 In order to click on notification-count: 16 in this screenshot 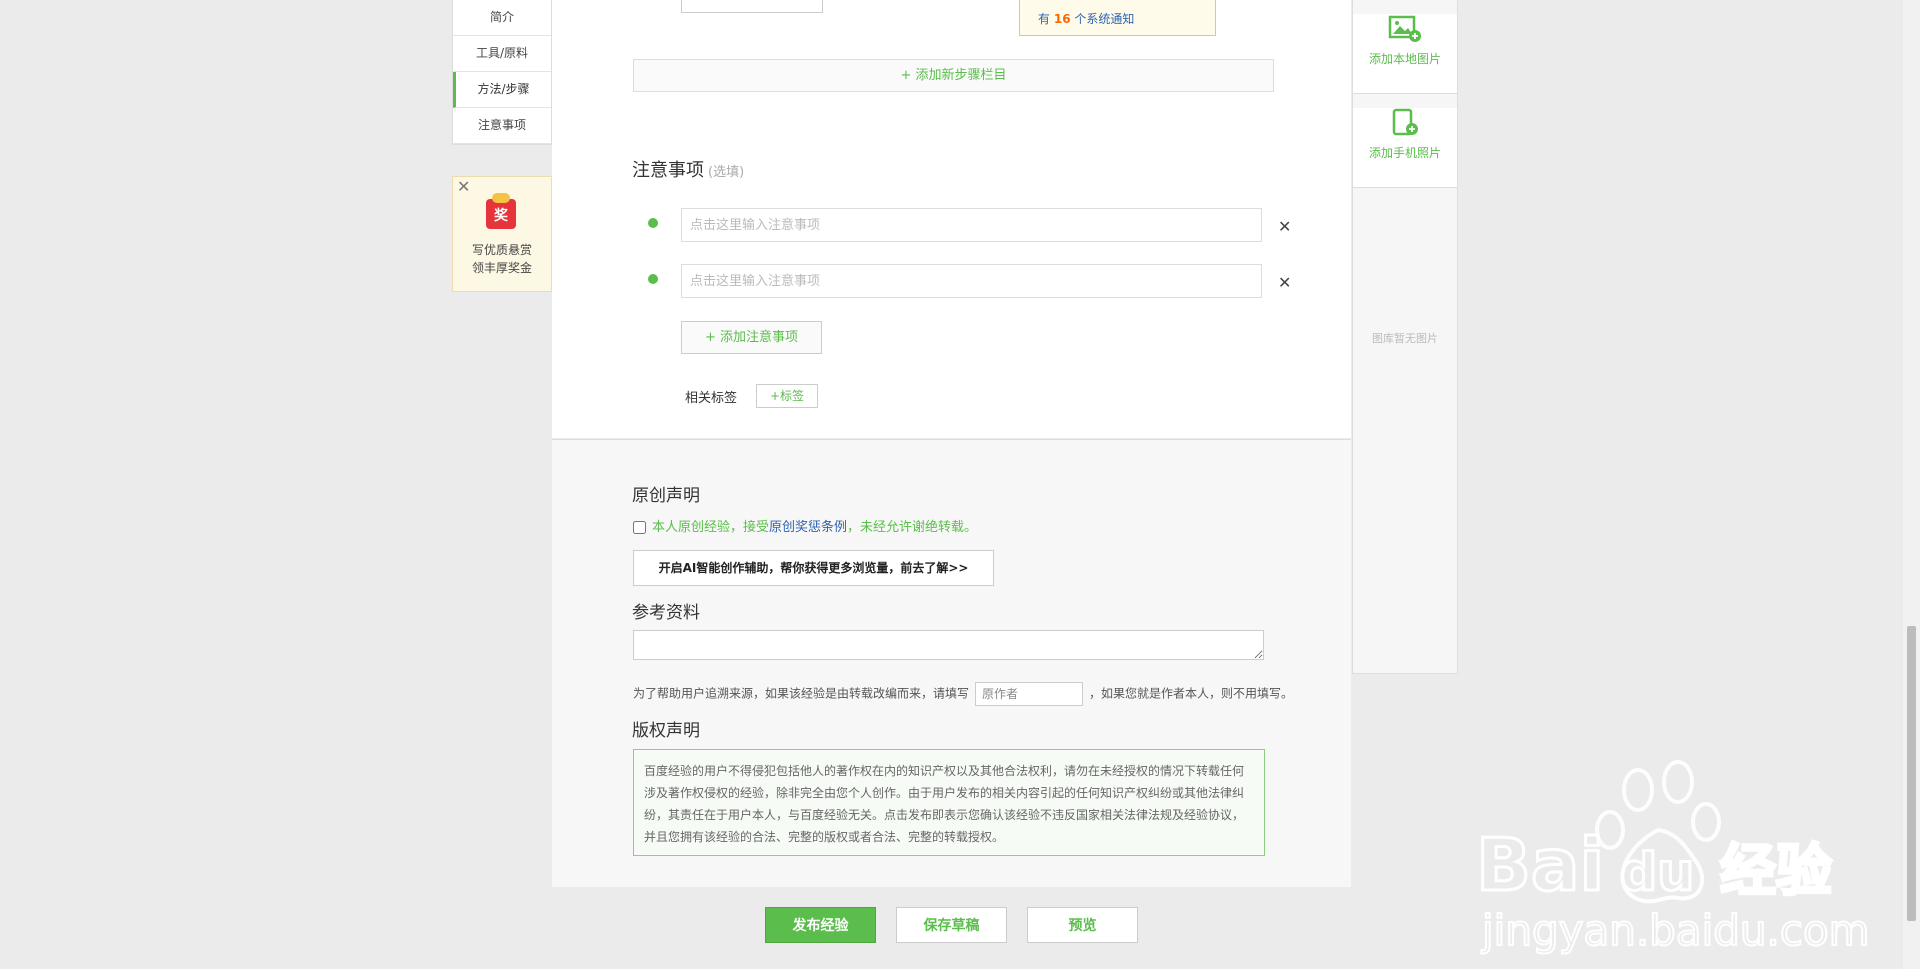, I will do `click(1062, 19)`.